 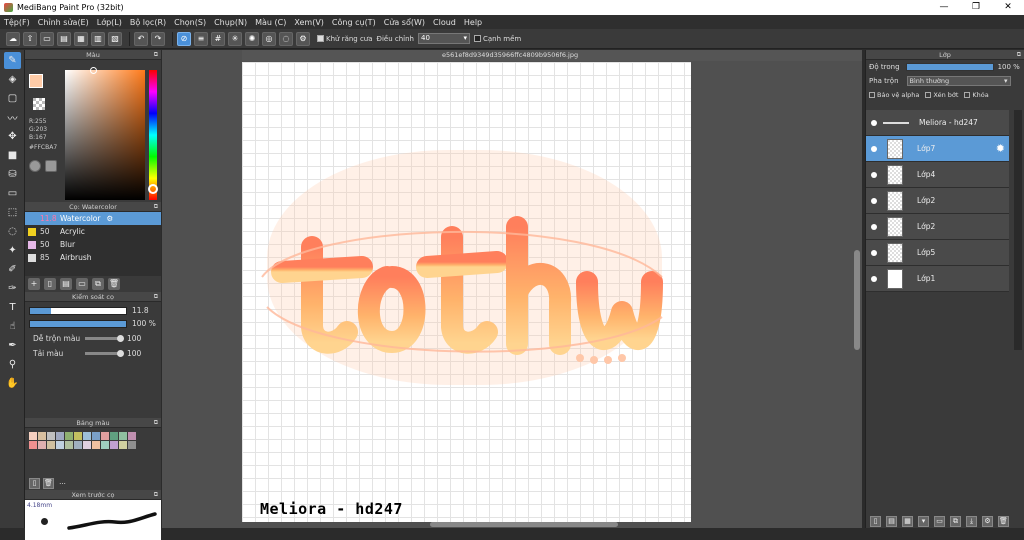 I want to click on blend-slider, so click(x=104, y=338).